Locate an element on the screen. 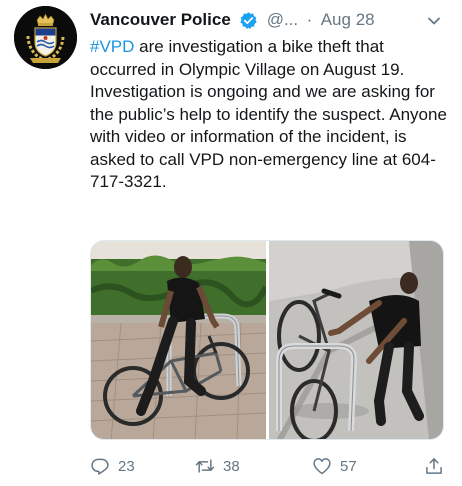  chevron-down-icon is located at coordinates (434, 21).